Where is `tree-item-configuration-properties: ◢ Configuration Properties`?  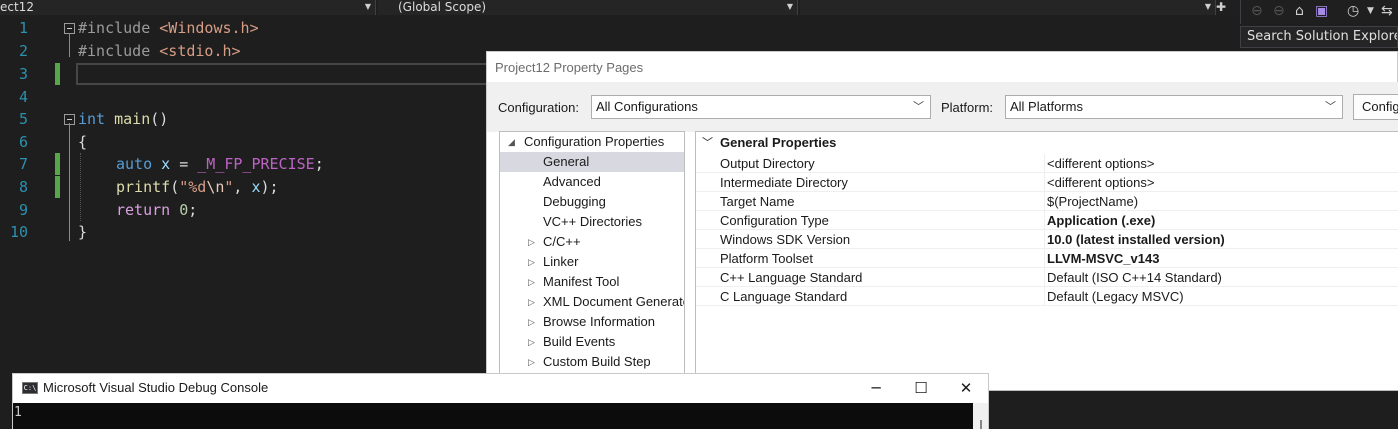 tree-item-configuration-properties: ◢ Configuration Properties is located at coordinates (592, 142).